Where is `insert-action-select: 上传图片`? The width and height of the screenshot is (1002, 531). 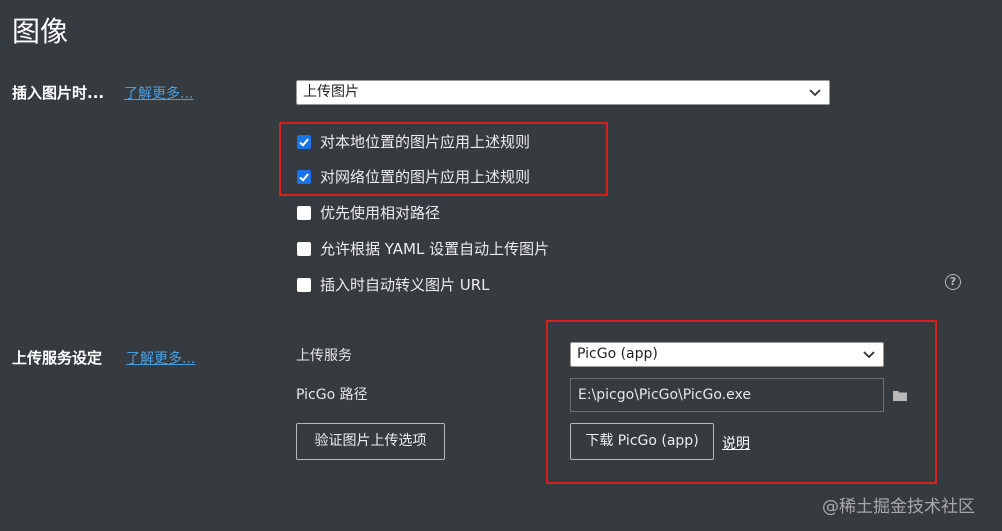
insert-action-select: 上传图片 is located at coordinates (563, 92).